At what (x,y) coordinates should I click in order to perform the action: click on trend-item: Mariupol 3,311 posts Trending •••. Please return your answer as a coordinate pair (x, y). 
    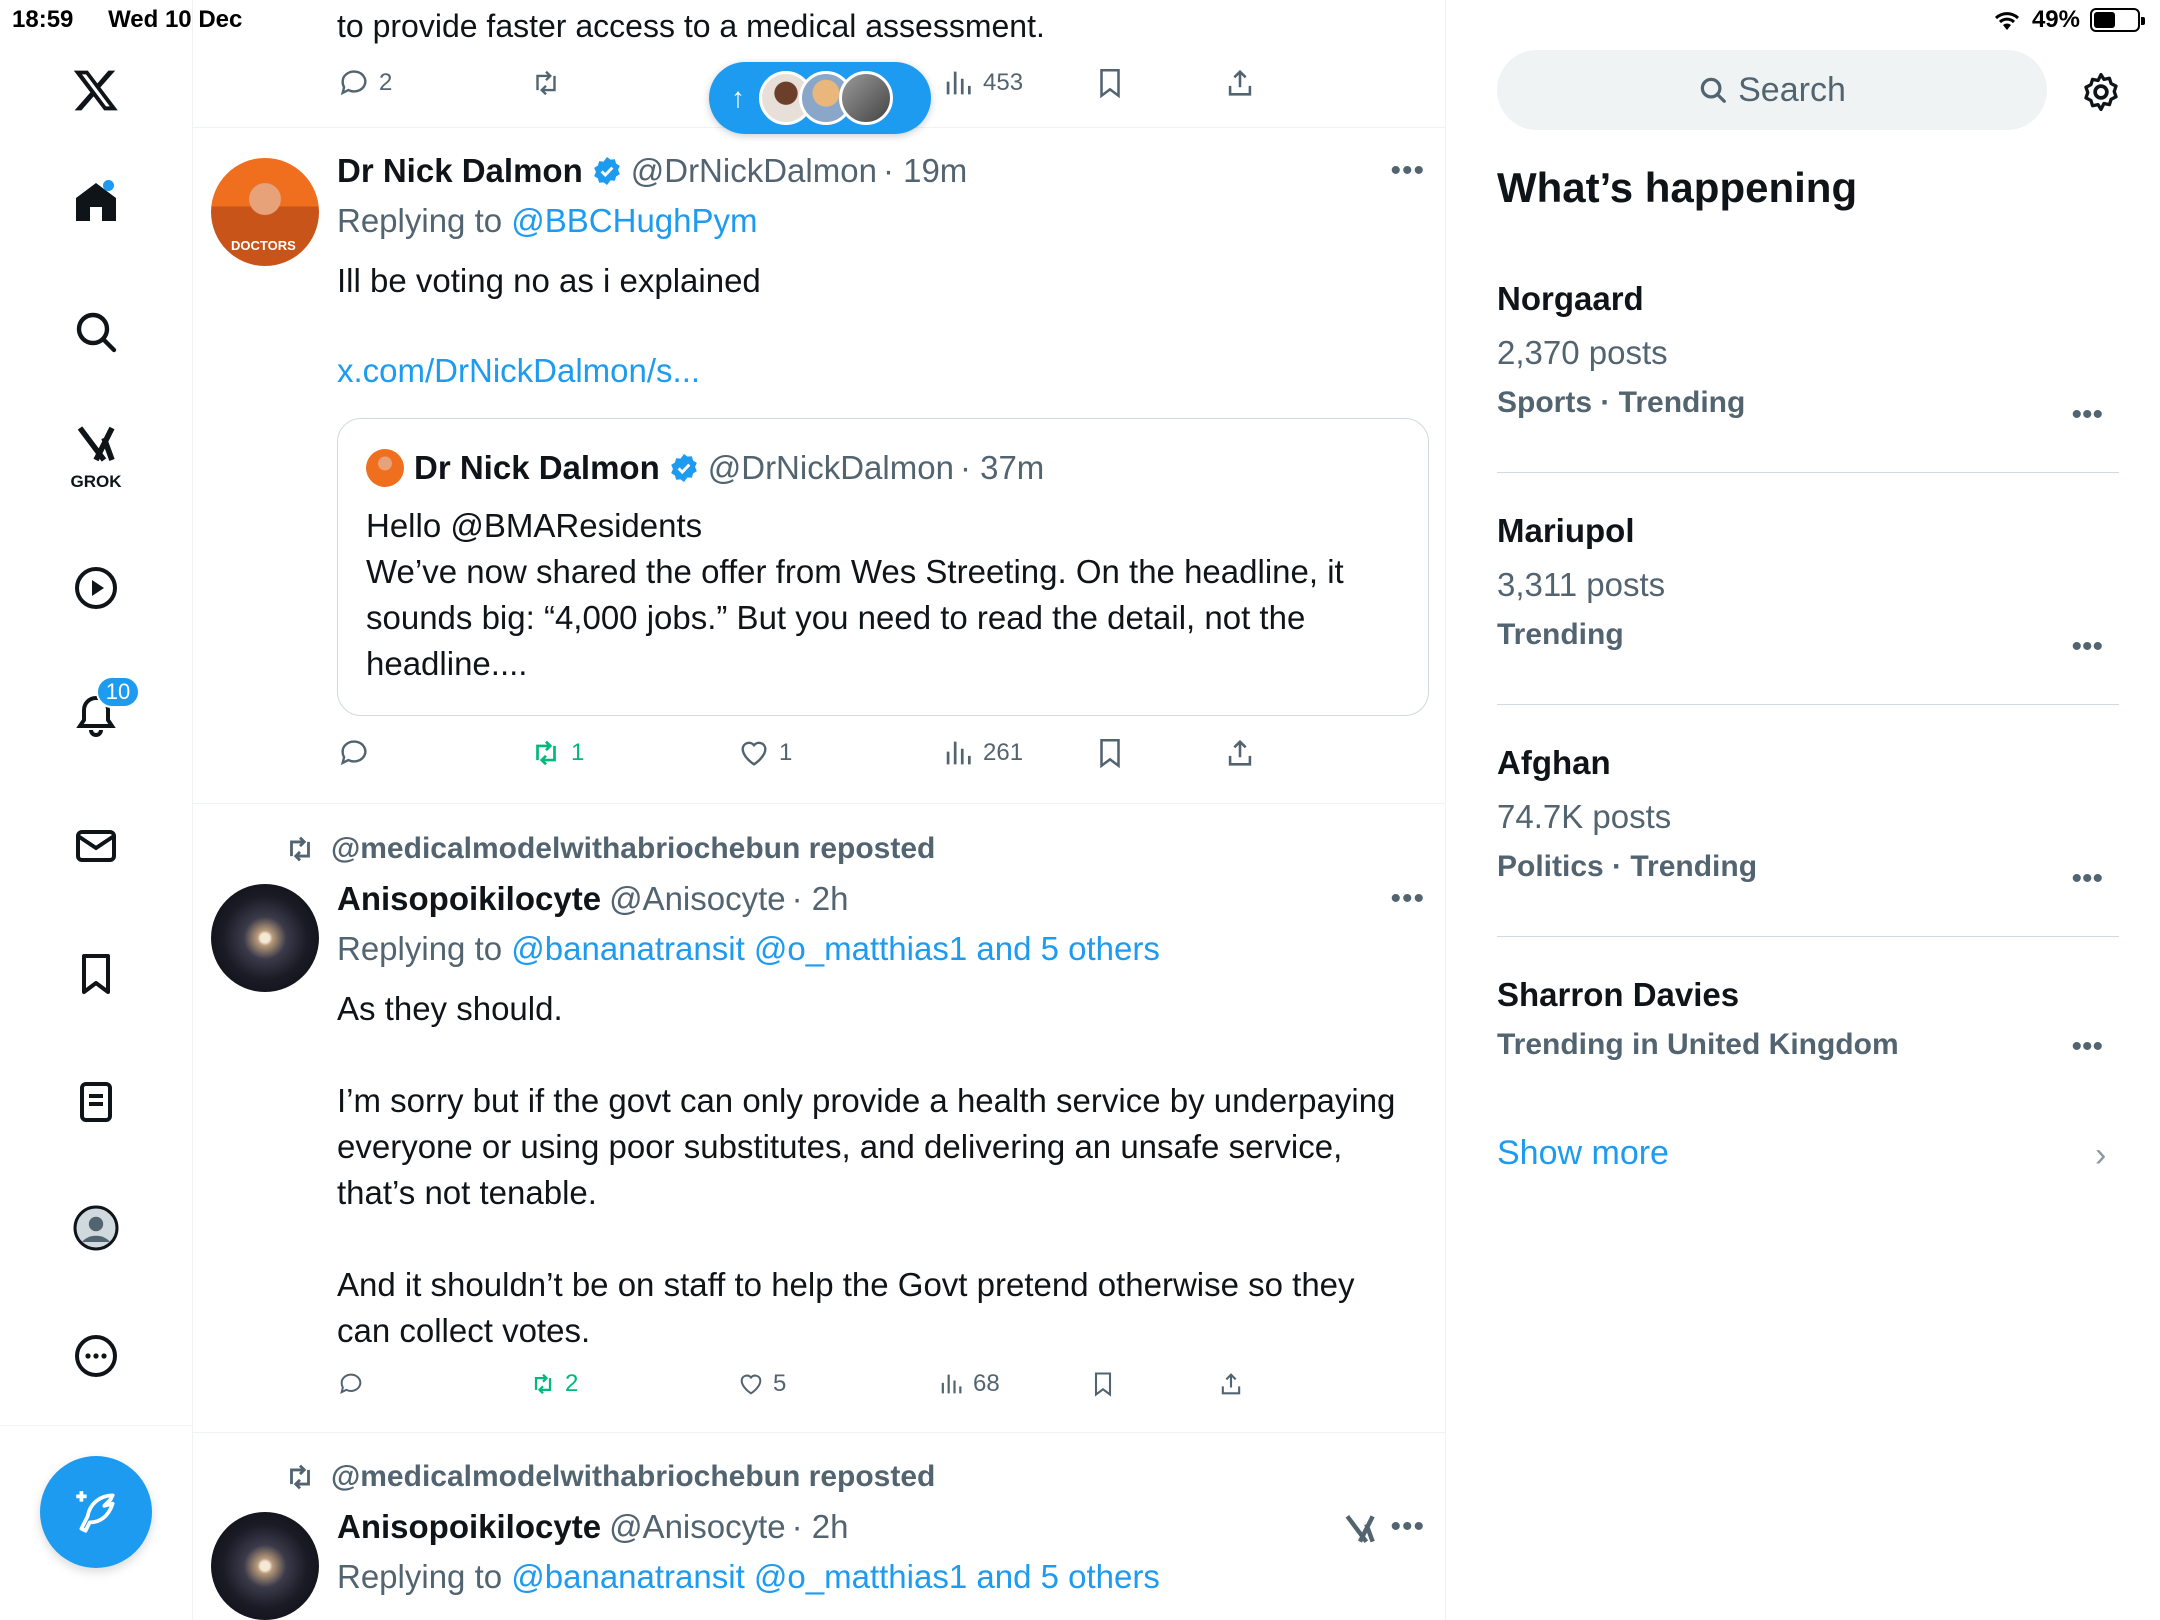
    Looking at the image, I should click on (1808, 587).